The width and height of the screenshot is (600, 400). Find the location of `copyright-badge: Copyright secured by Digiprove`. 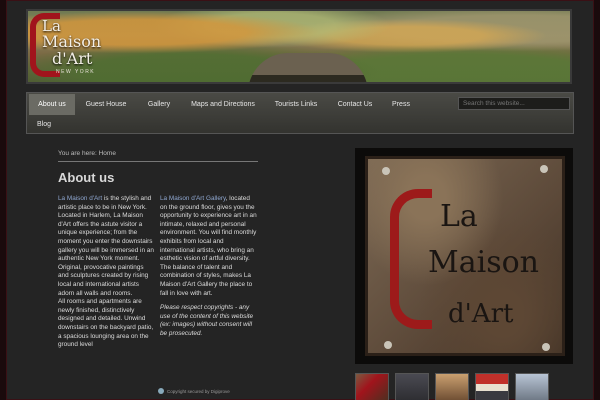

copyright-badge: Copyright secured by Digiprove is located at coordinates (194, 391).